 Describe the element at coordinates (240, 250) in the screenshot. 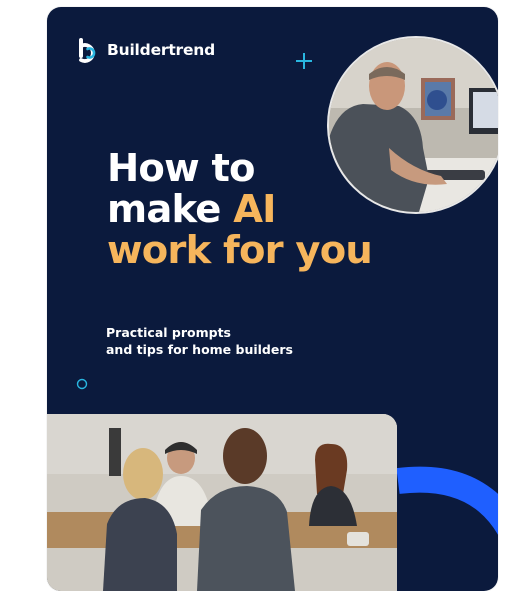

I see `headline-line-3: work for you` at that location.